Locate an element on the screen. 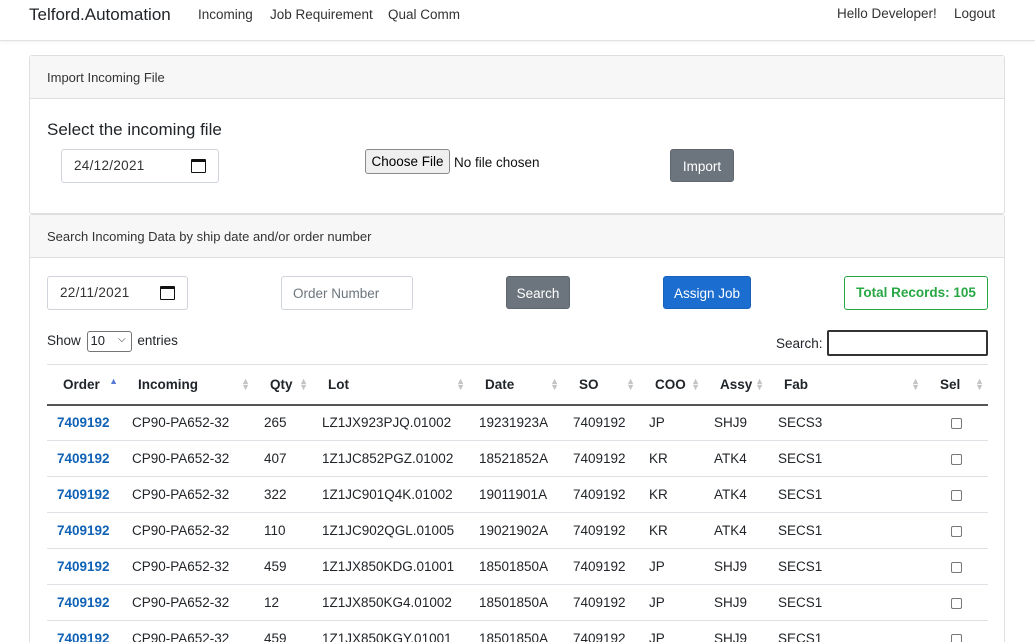  column-header-assy: Assy ▲ ▼ is located at coordinates (736, 385).